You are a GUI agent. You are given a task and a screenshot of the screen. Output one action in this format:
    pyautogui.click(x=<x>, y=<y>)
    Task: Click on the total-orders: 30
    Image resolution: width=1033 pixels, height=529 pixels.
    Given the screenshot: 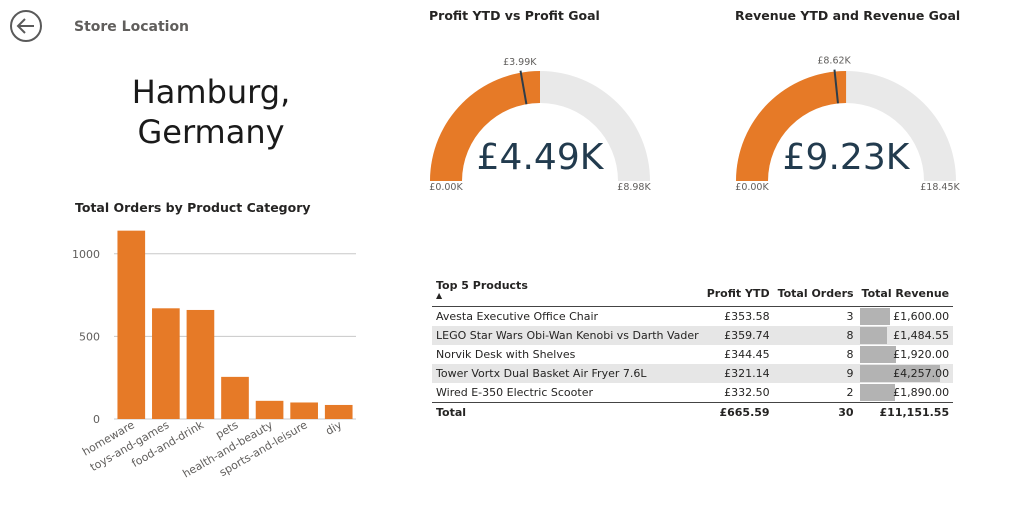 What is the action you would take?
    pyautogui.click(x=815, y=412)
    